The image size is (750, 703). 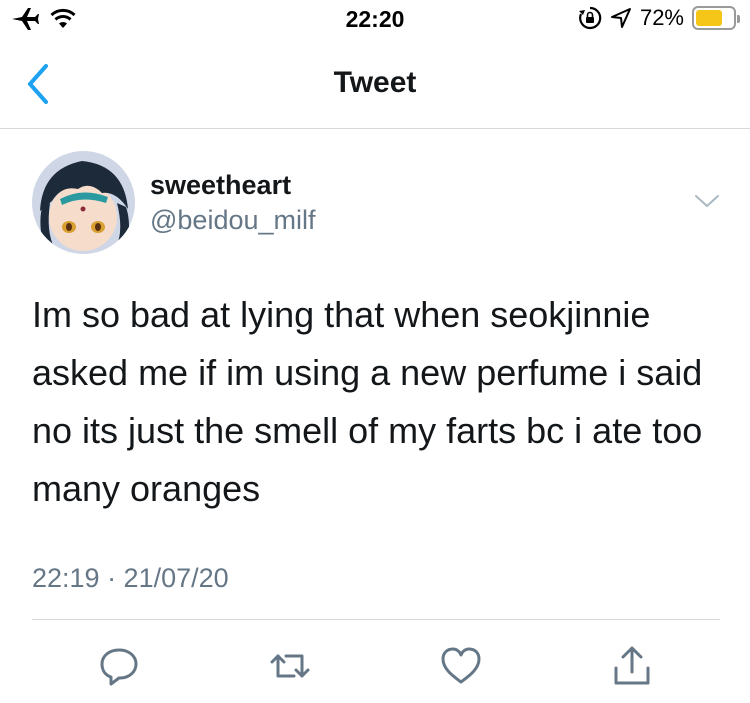 I want to click on share-icon, so click(x=632, y=665).